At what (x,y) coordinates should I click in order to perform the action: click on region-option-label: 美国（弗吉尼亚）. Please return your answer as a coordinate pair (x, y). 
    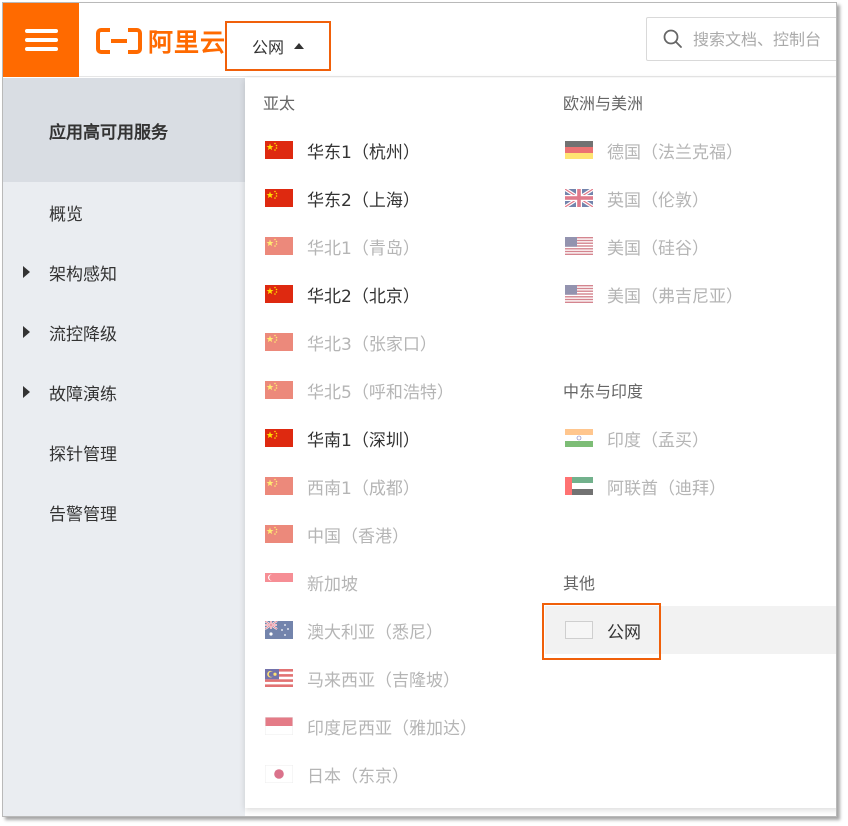
    Looking at the image, I should click on (675, 296).